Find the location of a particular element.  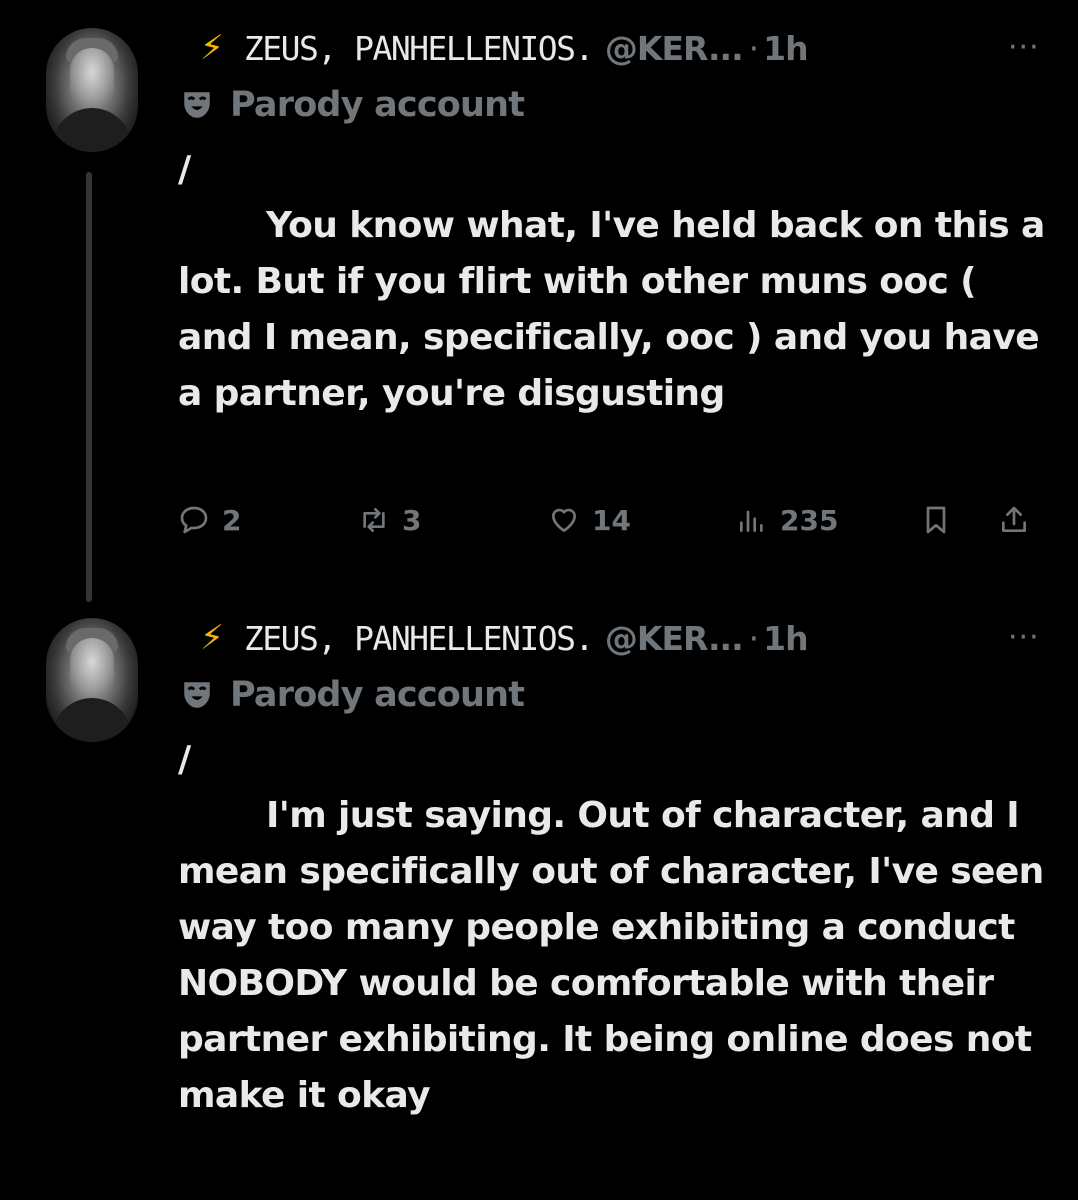

repost-button: 3 is located at coordinates (389, 520).